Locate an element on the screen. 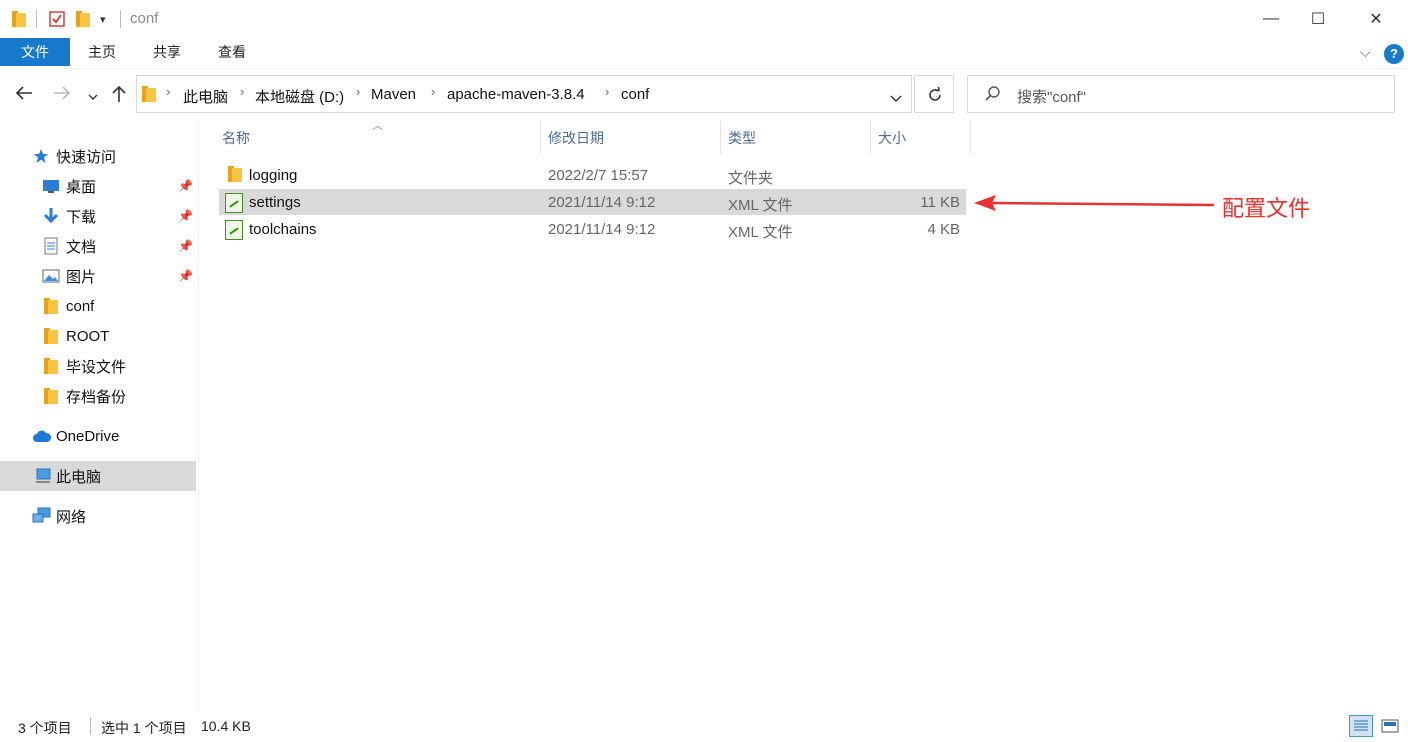 The image size is (1408, 742). nav-label: 存档备份 is located at coordinates (96, 397).